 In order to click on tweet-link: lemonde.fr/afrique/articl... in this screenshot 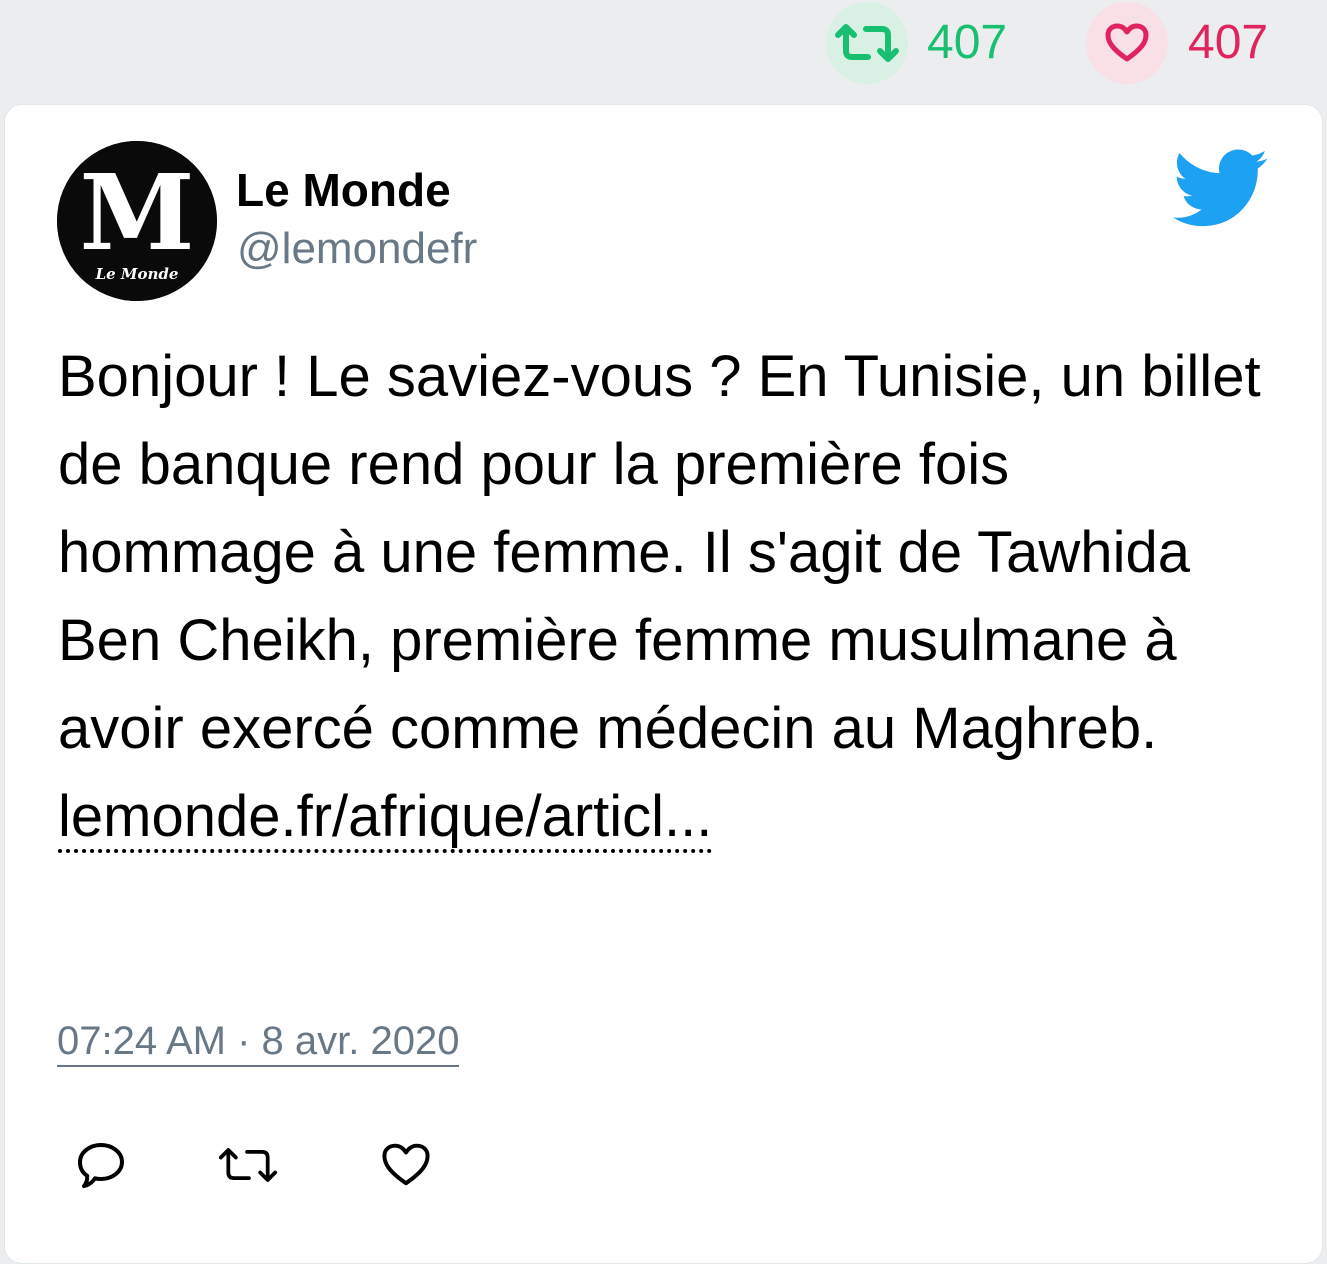, I will do `click(385, 818)`.